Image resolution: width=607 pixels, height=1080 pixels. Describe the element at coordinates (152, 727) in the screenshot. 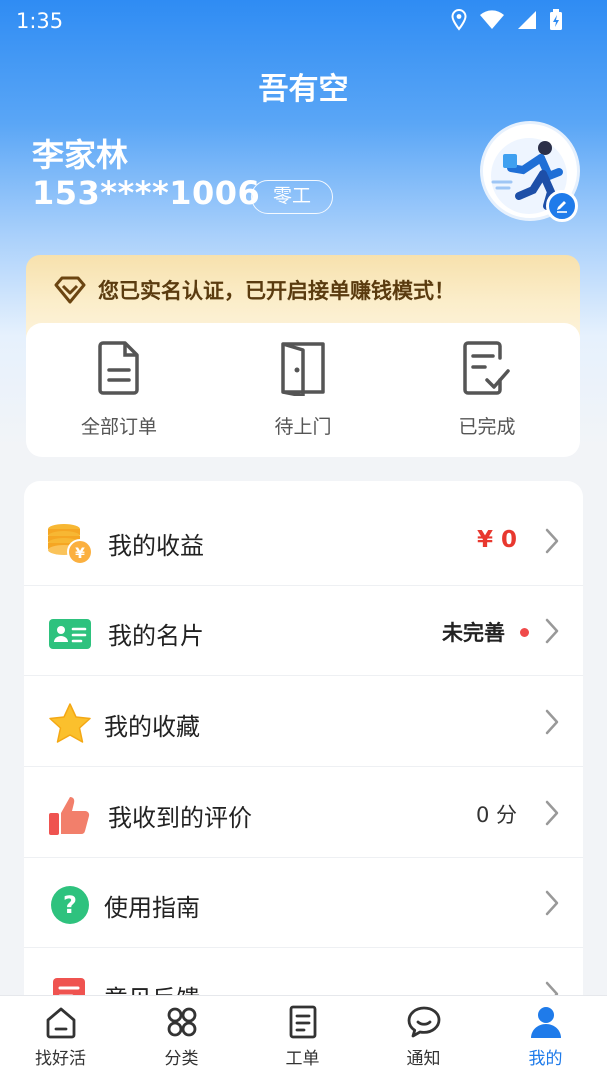

I see `menu-label: 我的收藏` at that location.